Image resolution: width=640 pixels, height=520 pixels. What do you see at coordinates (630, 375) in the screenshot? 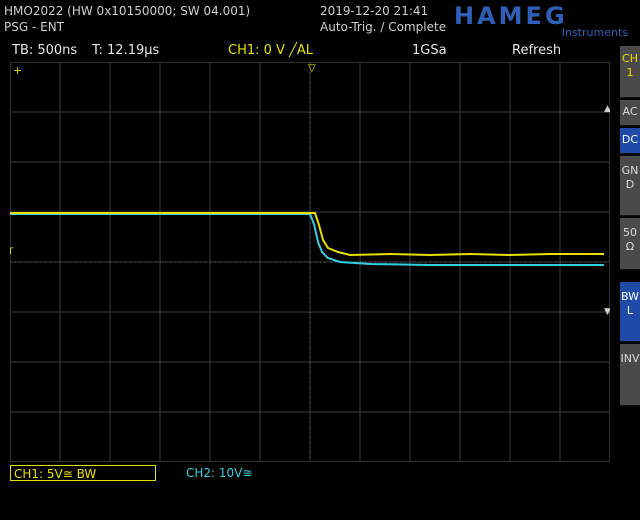
I see `invert-button: INV` at bounding box center [630, 375].